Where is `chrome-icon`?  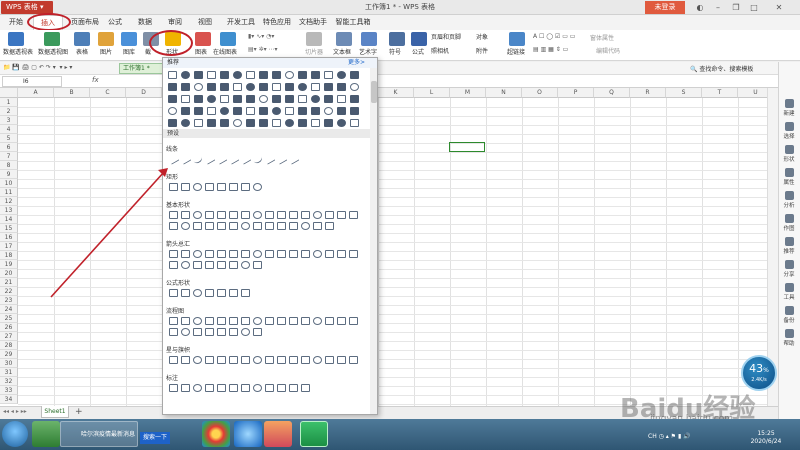 chrome-icon is located at coordinates (216, 434).